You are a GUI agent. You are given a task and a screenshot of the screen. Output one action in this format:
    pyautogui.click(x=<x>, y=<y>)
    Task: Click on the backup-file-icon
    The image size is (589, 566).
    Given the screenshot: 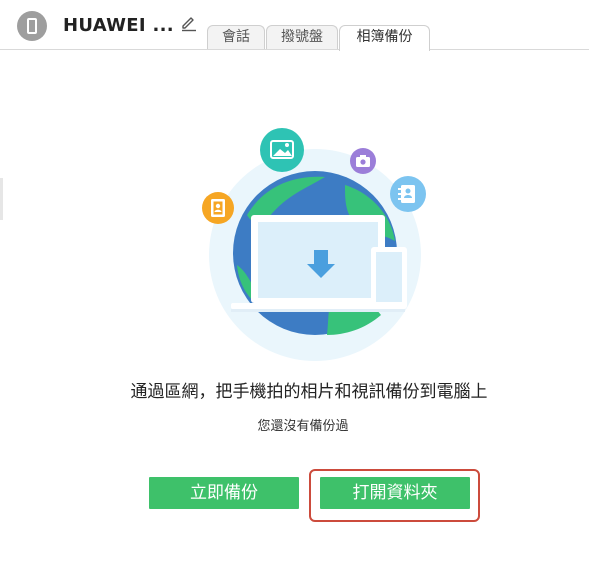 What is the action you would take?
    pyautogui.click(x=218, y=208)
    